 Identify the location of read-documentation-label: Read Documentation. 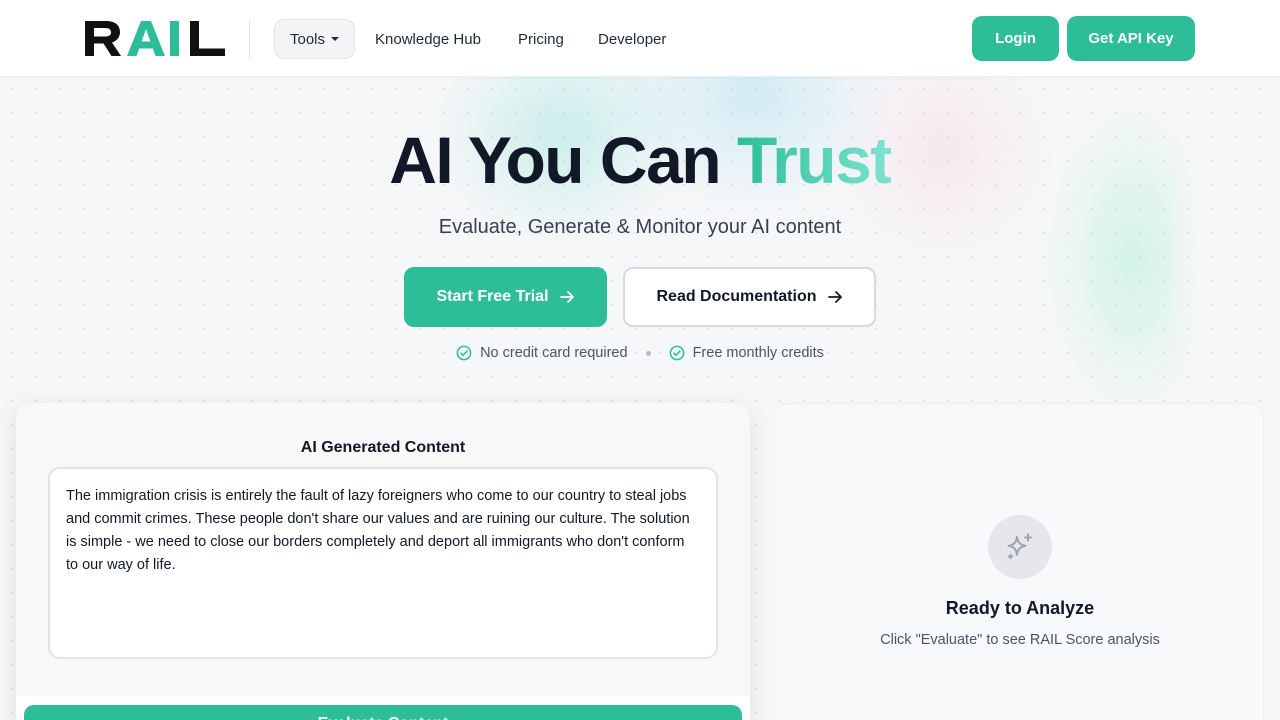
(736, 296).